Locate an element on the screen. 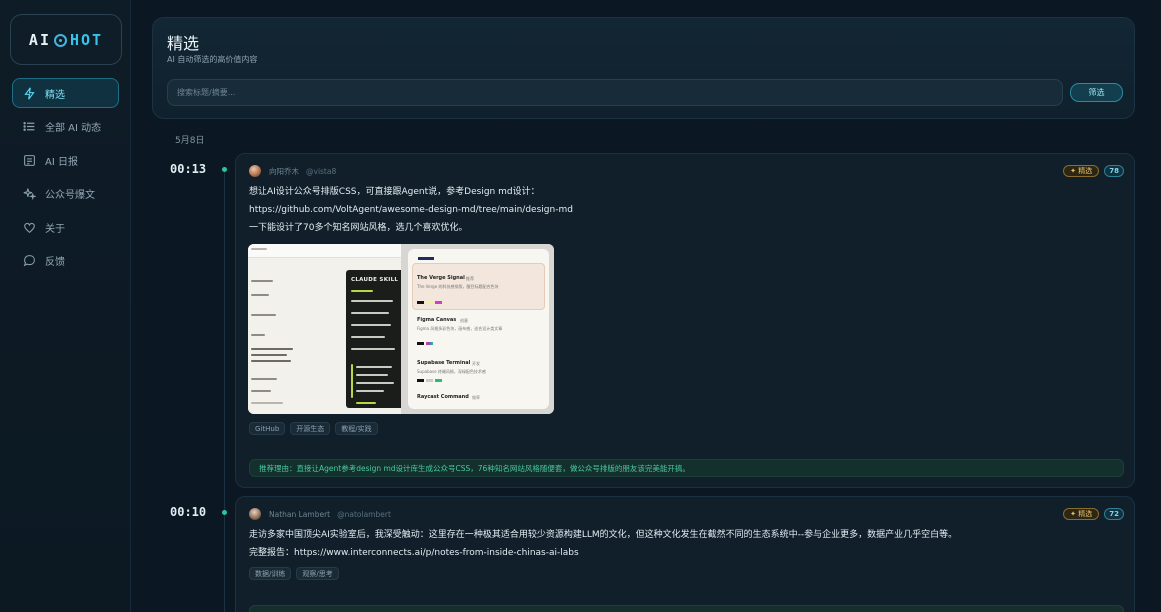 This screenshot has height=612, width=1161. sidebar-item-label: 精选 is located at coordinates (55, 95).